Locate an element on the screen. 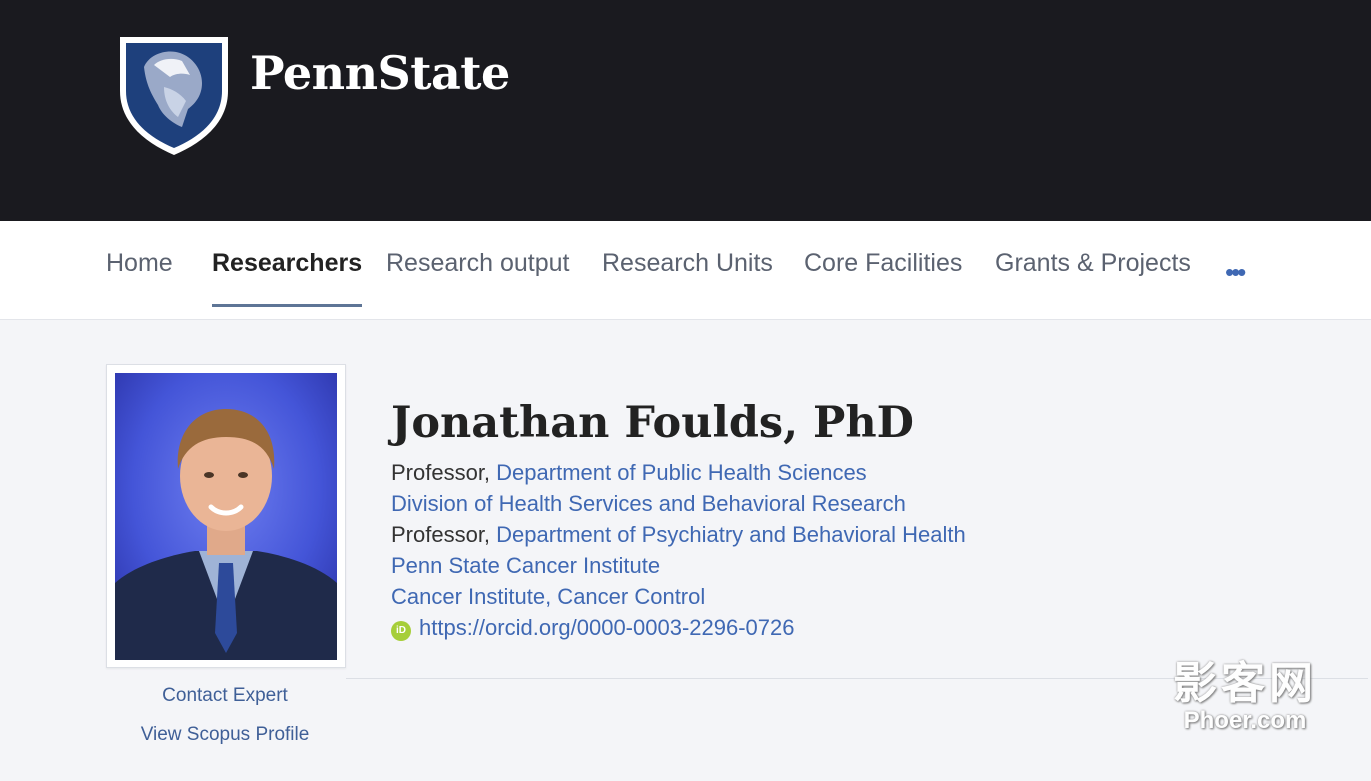 The width and height of the screenshot is (1371, 781). penn-state-wordmark: PennState is located at coordinates (380, 73).